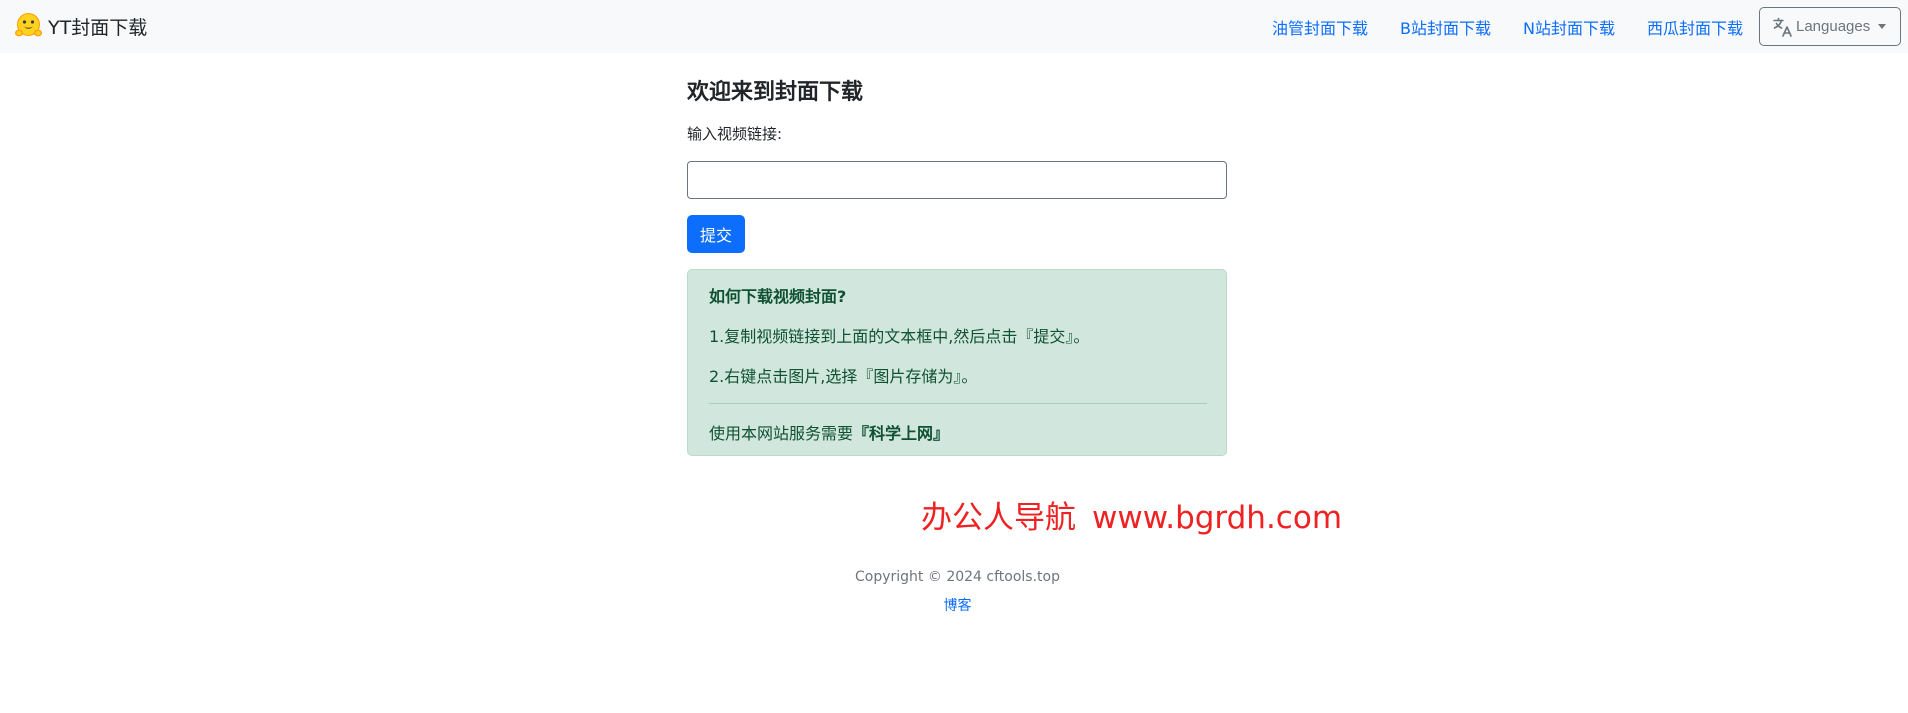  I want to click on help-note-prefix: 使用本网站服务需要, so click(781, 433).